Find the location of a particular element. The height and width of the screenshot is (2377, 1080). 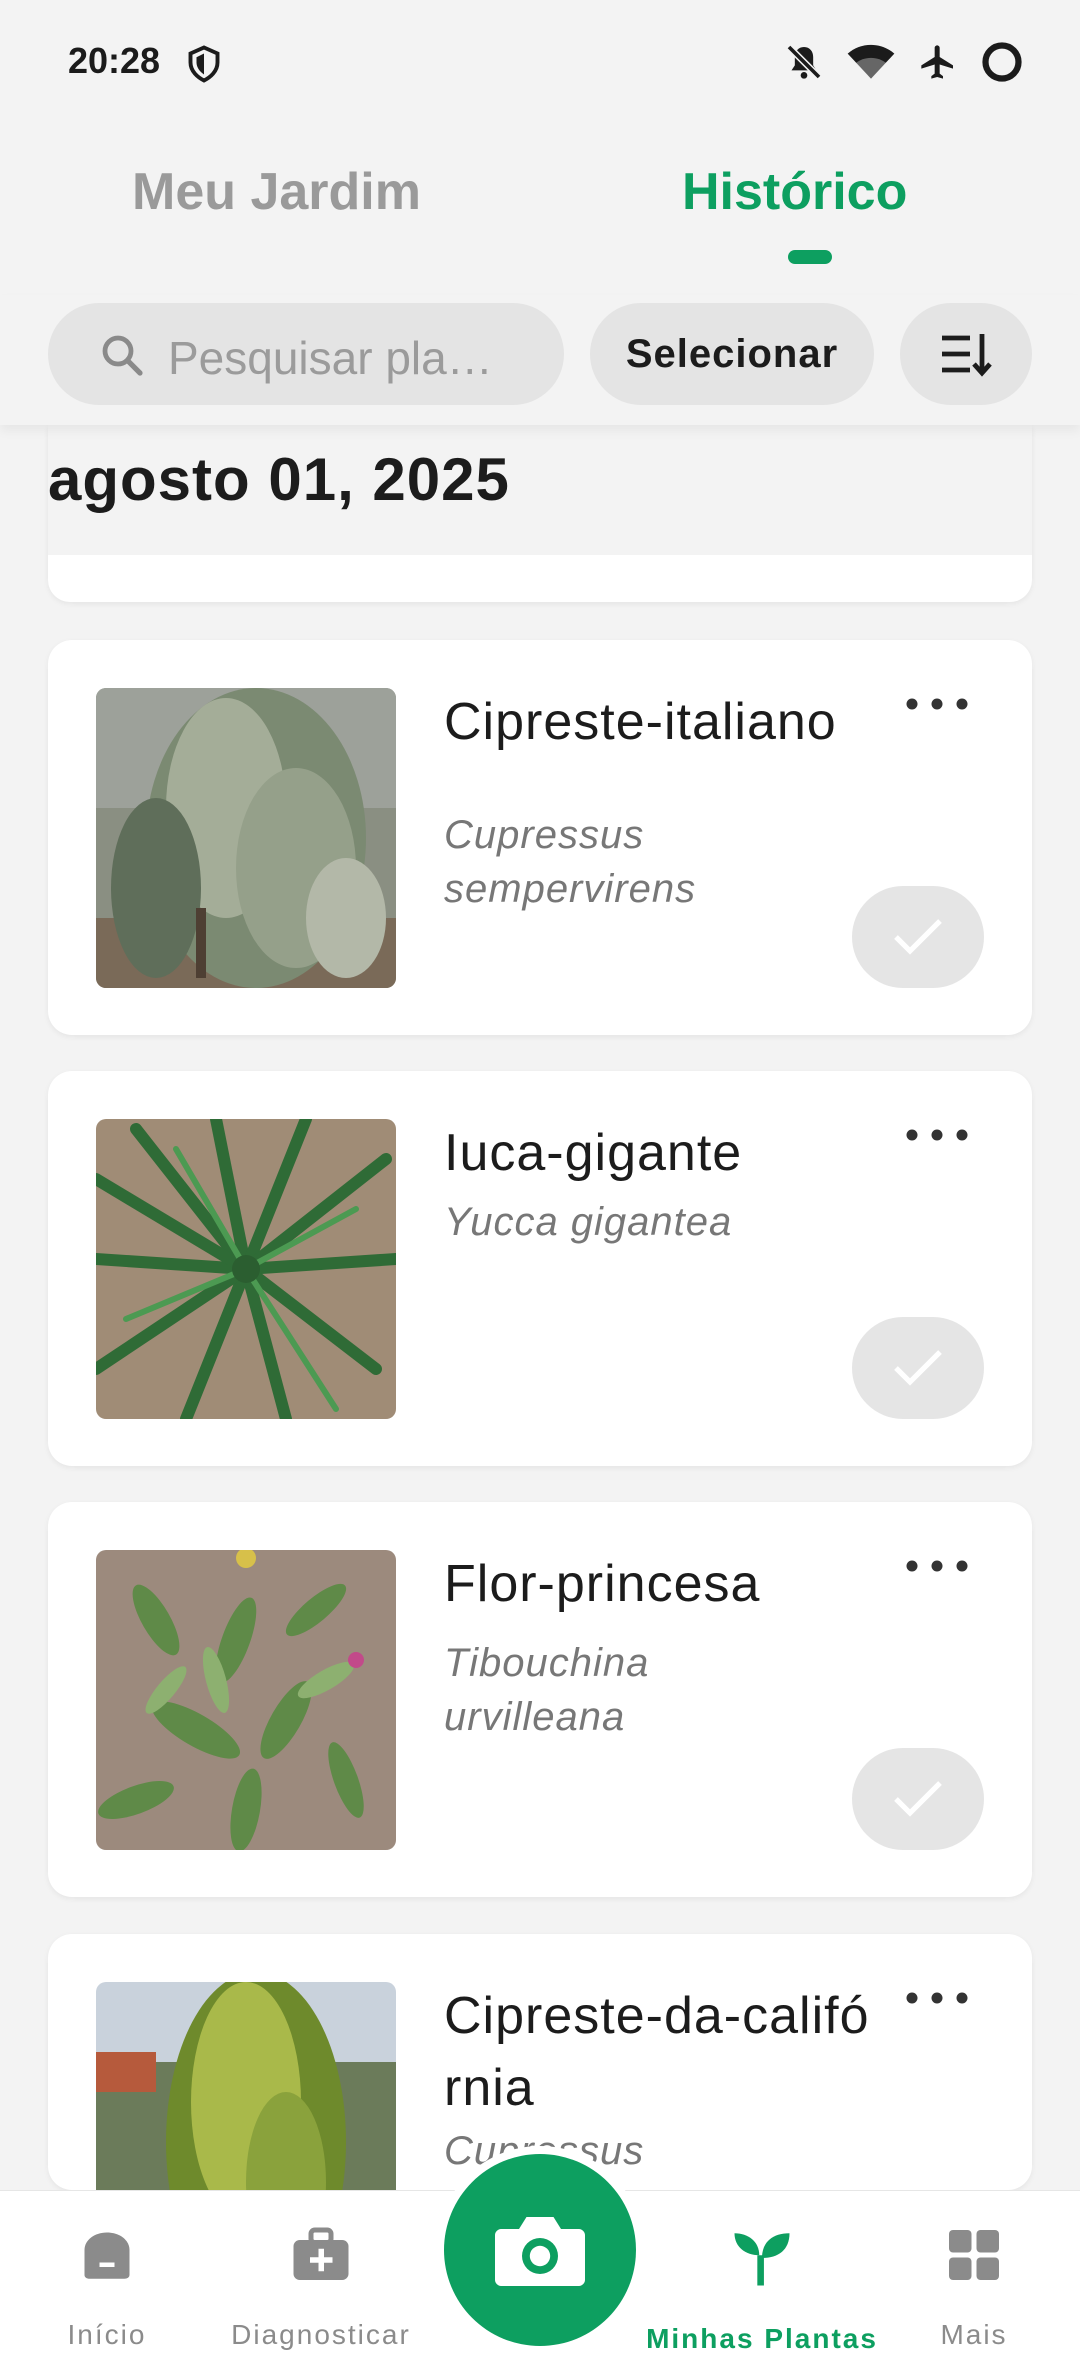

tab-meu-jardim: Meu Jardim is located at coordinates (276, 192).